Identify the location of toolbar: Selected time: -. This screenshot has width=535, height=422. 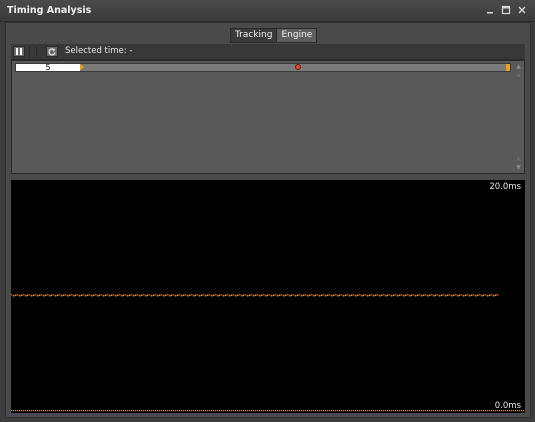
(268, 52).